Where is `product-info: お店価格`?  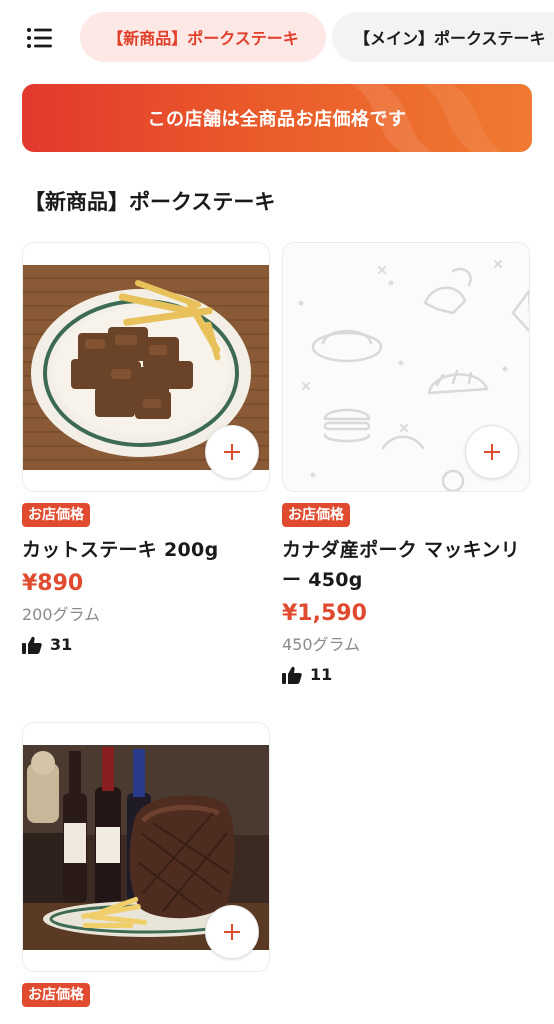
product-info: お店価格 is located at coordinates (147, 995).